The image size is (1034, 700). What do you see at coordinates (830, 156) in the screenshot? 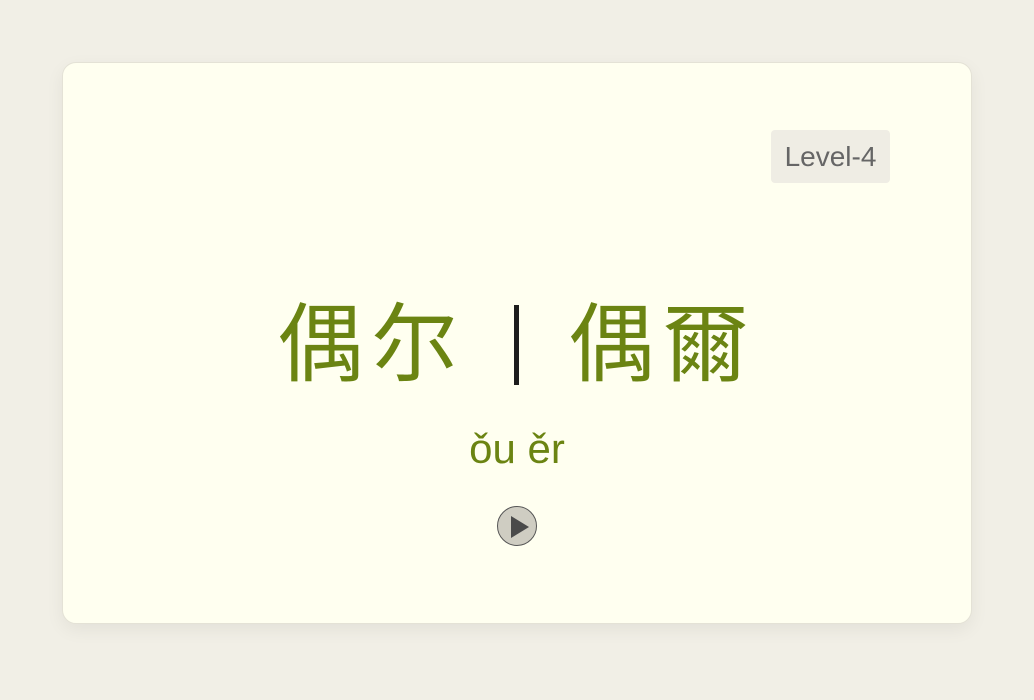
I see `level-badge: Level-4` at bounding box center [830, 156].